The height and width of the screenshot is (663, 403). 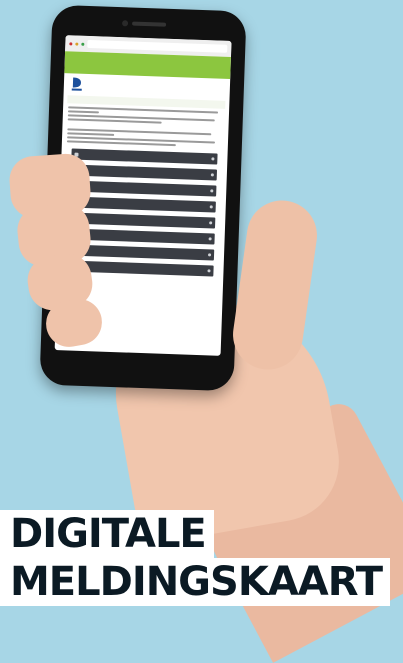 I want to click on headline: DIGITALE MELDINGSKAART, so click(x=195, y=558).